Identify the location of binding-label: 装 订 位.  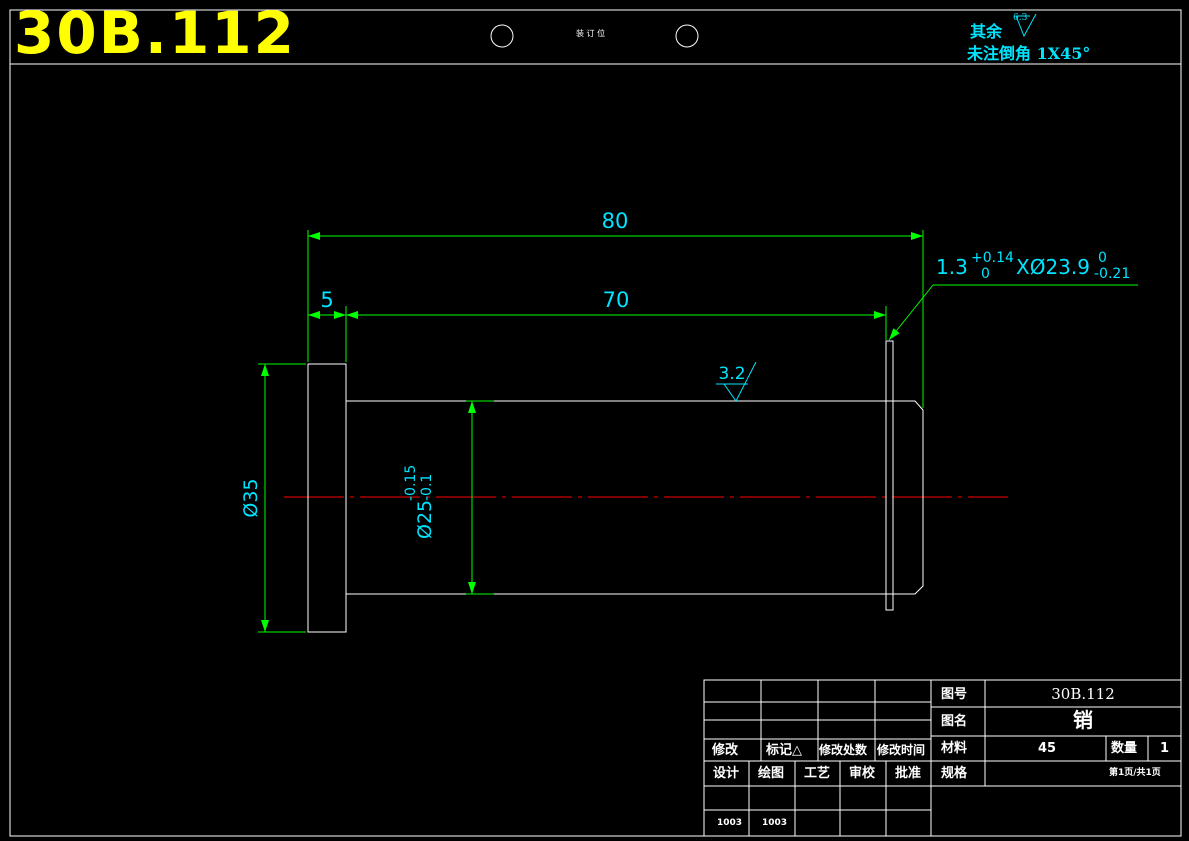
(591, 33).